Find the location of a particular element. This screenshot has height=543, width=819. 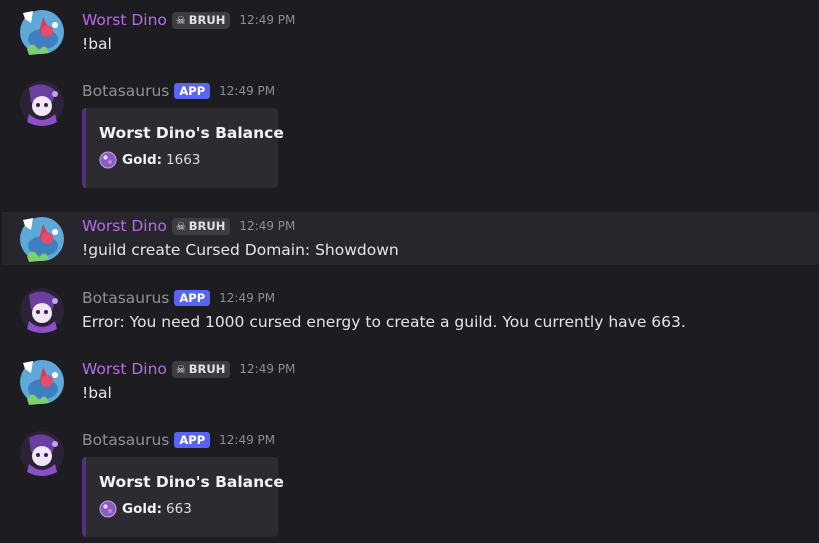

message-text: !guild create Cursed Domain: Showdown is located at coordinates (240, 250).